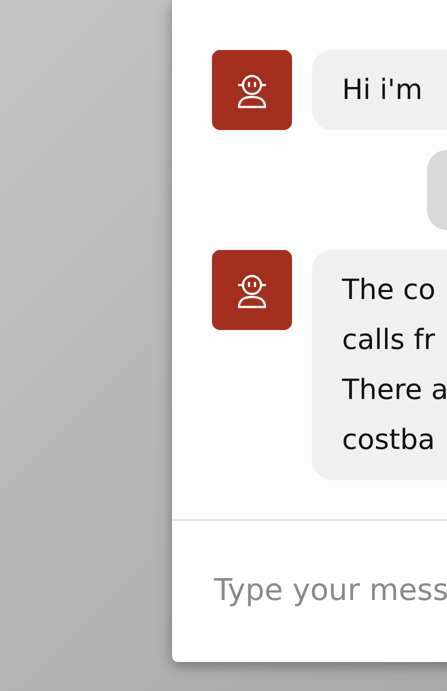 The image size is (447, 691). I want to click on message-input: Type your mess, so click(329, 590).